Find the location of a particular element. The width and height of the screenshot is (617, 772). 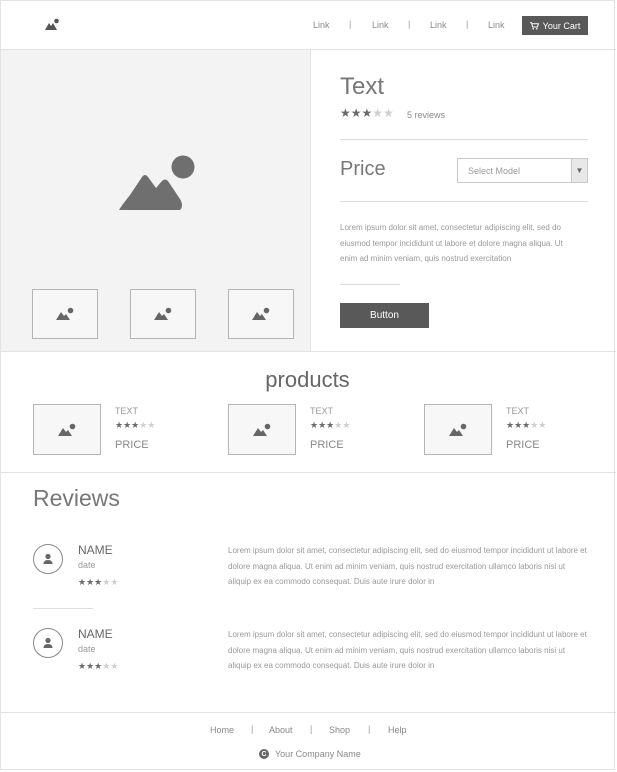

chevron-down-icon: ▼ is located at coordinates (579, 170).